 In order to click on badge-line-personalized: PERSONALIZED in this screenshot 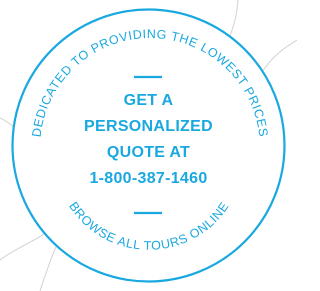, I will do `click(148, 126)`.